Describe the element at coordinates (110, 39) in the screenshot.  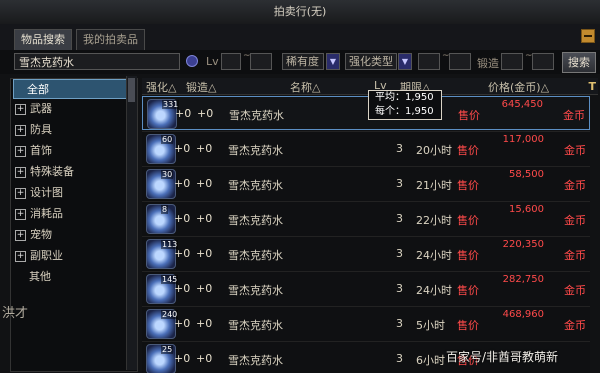
I see `tab-my-auctions: 我的拍卖品` at that location.